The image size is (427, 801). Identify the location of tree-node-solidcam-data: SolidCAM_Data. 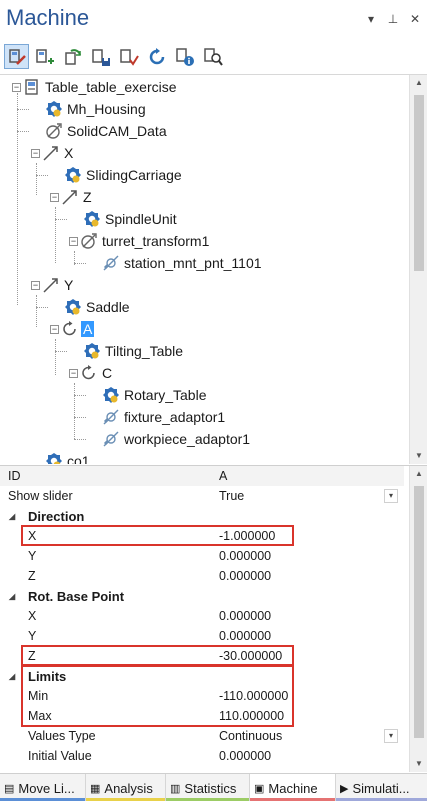
(107, 131).